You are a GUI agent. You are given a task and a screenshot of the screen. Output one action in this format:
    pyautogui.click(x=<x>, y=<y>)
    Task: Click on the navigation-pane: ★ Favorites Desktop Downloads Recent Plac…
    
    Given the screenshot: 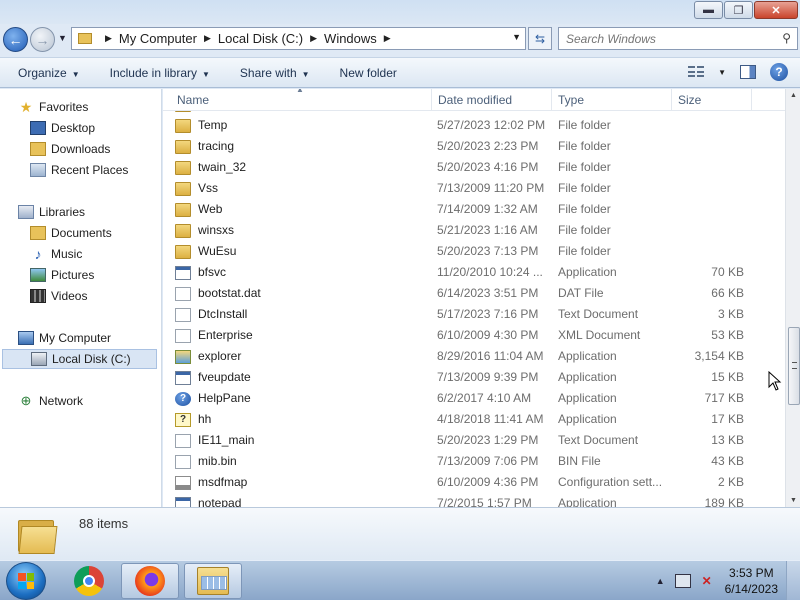 What is the action you would take?
    pyautogui.click(x=81, y=298)
    